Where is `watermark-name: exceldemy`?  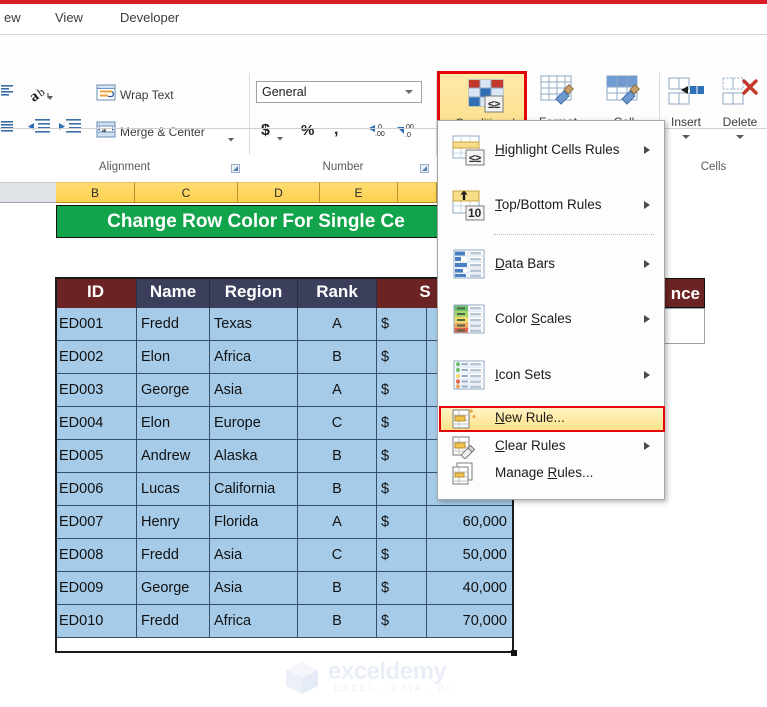 watermark-name: exceldemy is located at coordinates (387, 671).